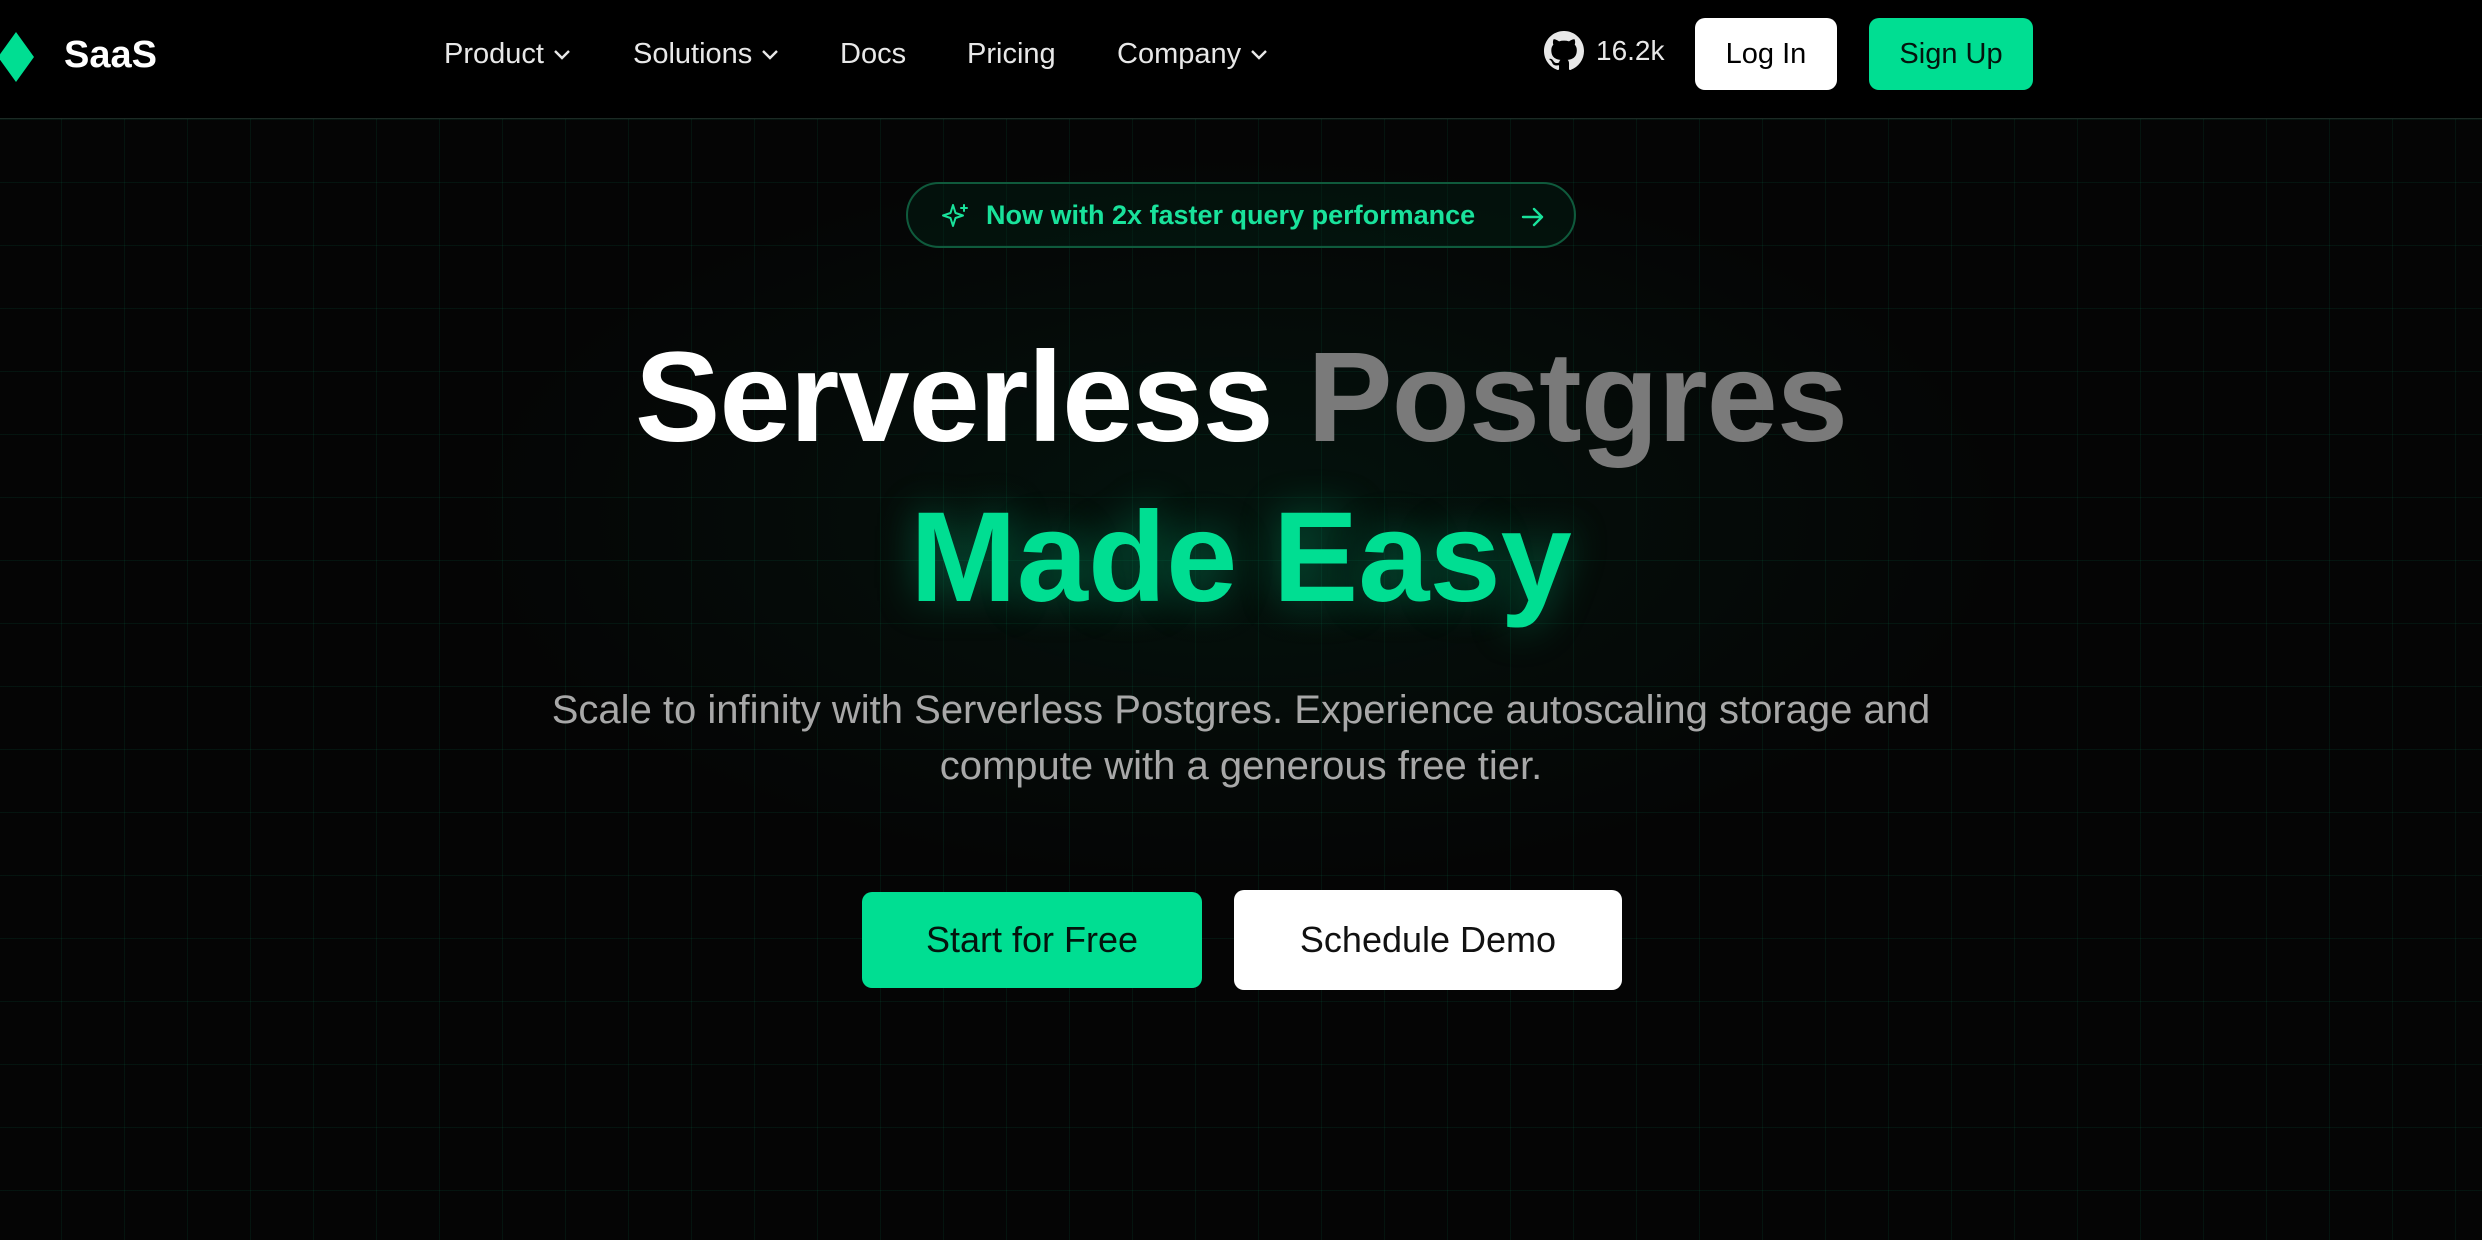 This screenshot has width=2482, height=1240. I want to click on brand-name: SaaS, so click(110, 55).